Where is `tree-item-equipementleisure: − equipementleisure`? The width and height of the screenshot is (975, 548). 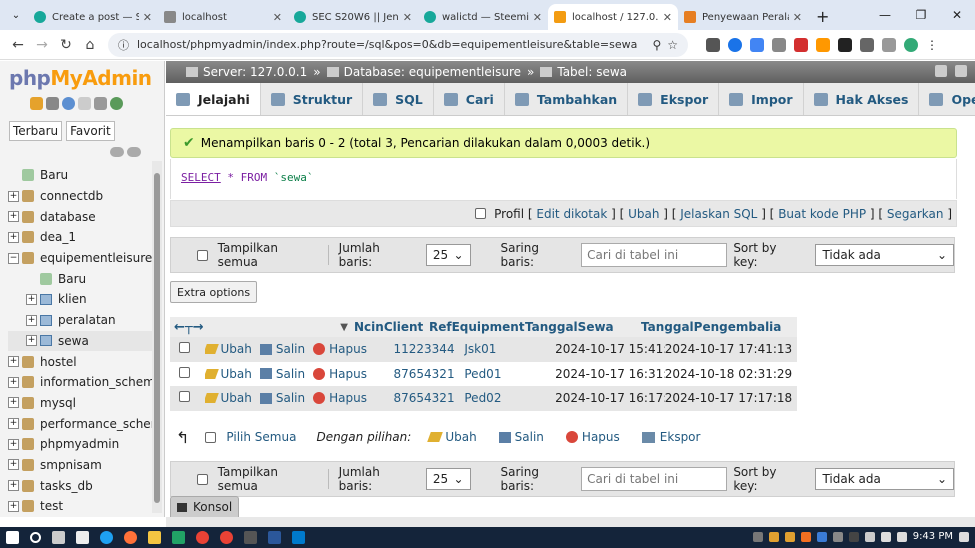
tree-item-equipementleisure: − equipementleisure is located at coordinates (80, 258).